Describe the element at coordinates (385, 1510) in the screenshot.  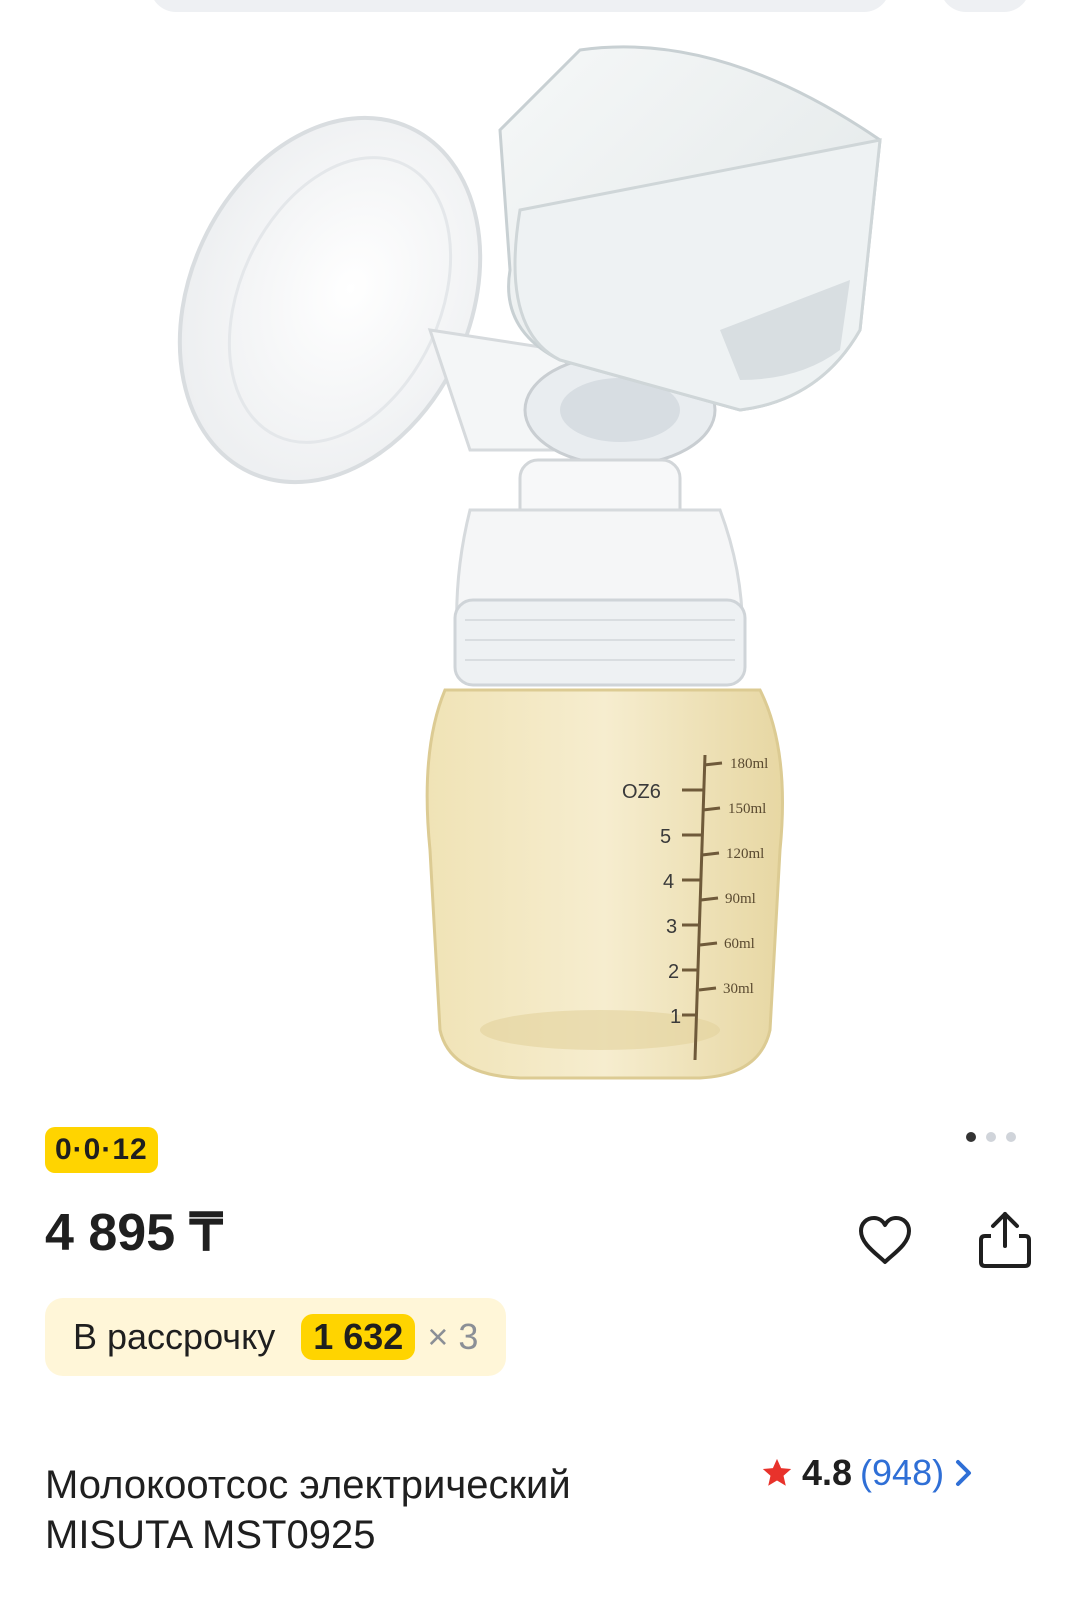
I see `product-title: Молокоотсос электрический MISUTA MST0925` at that location.